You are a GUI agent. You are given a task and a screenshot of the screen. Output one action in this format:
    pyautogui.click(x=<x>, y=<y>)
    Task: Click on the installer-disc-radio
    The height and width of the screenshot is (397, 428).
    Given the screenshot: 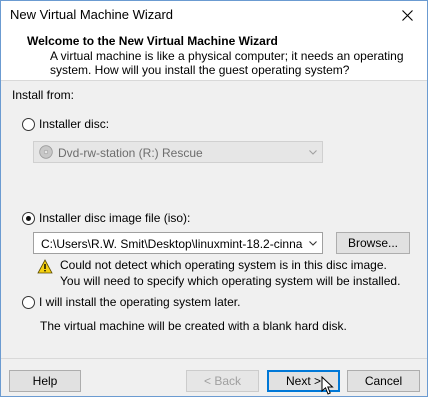 What is the action you would take?
    pyautogui.click(x=28, y=124)
    